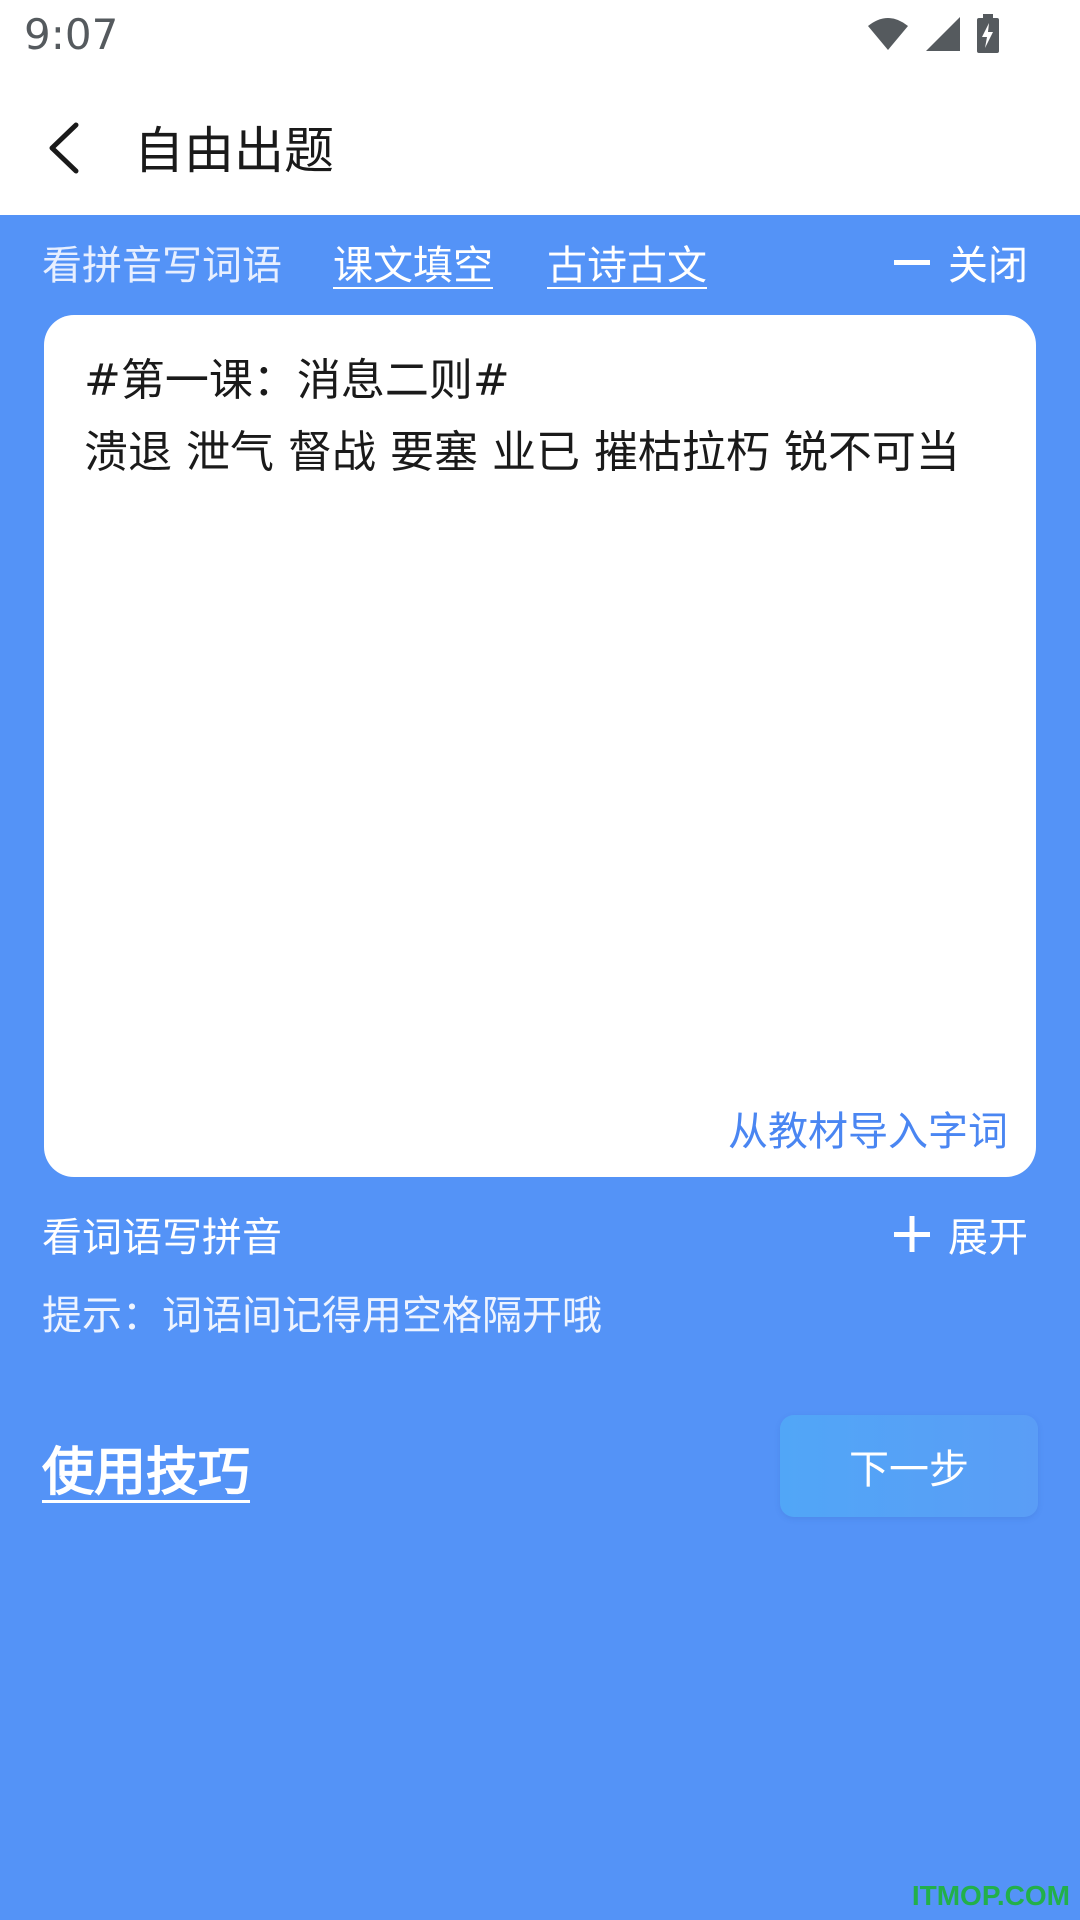  What do you see at coordinates (540, 1245) in the screenshot?
I see `words-to-pinyin-section: 看词语写拼音 展开` at bounding box center [540, 1245].